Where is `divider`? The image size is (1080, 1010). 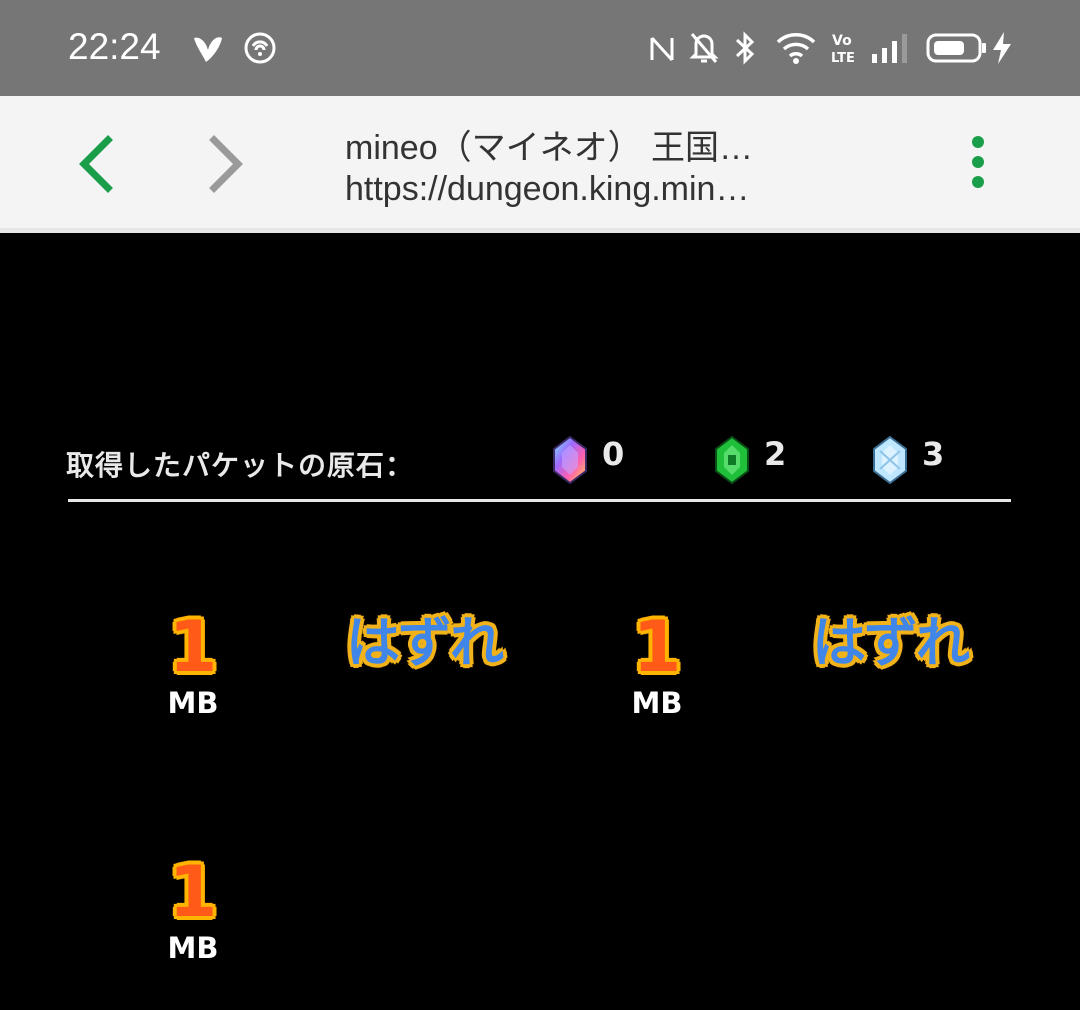
divider is located at coordinates (539, 500).